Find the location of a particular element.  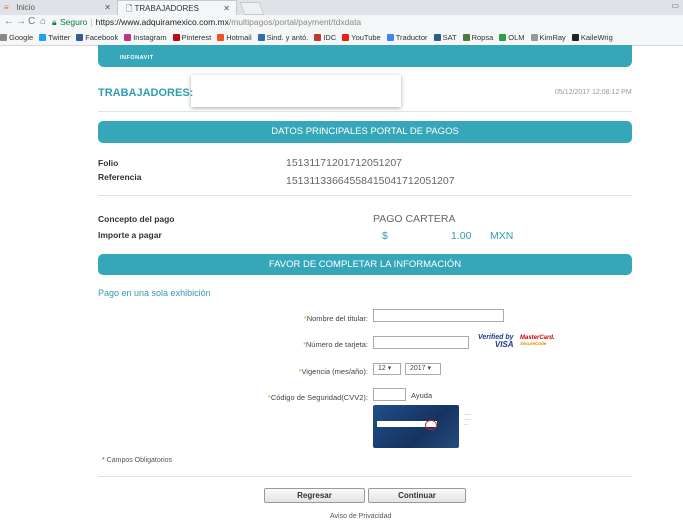

section-datos-principales: DATOS PRINCIPALES PORTAL DE PAGOS is located at coordinates (365, 132).